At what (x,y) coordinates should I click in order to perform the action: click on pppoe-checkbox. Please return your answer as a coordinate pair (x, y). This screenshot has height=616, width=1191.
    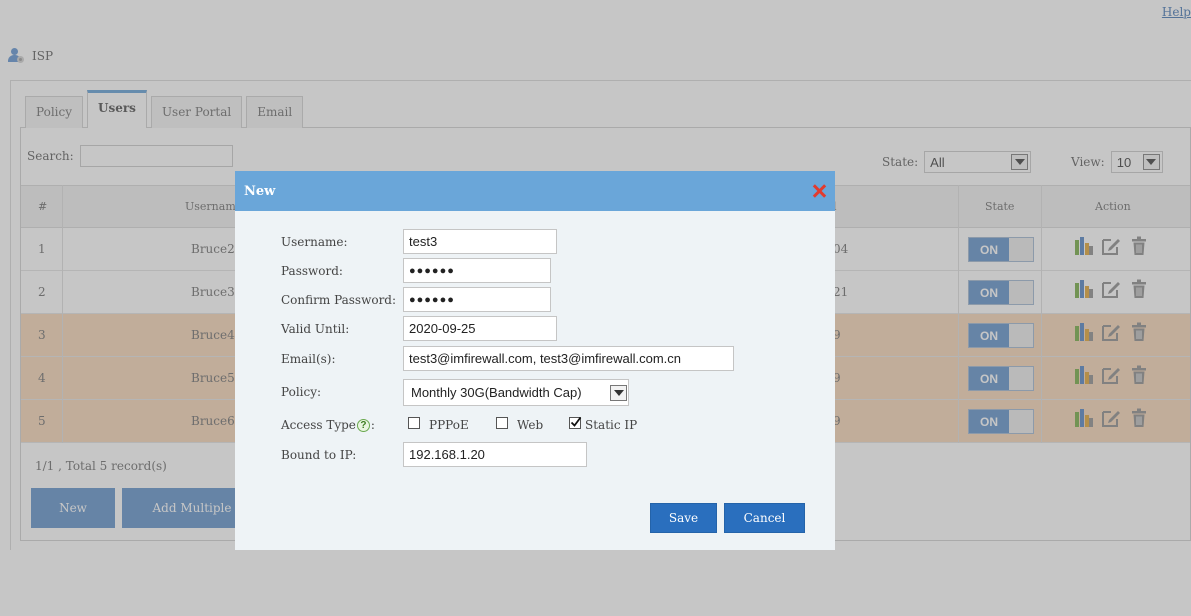
    Looking at the image, I should click on (414, 423).